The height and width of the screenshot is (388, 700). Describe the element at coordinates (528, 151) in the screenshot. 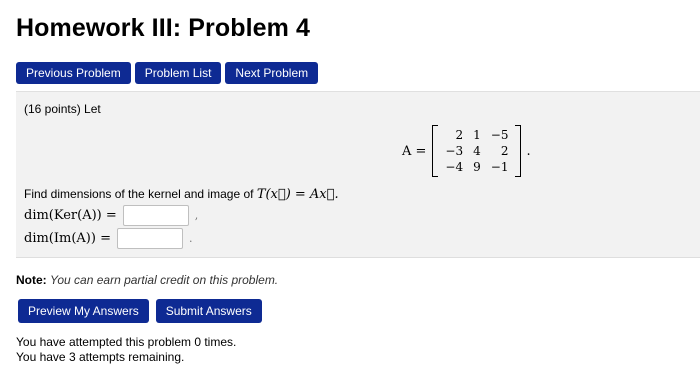

I see `matrix-period: .` at that location.